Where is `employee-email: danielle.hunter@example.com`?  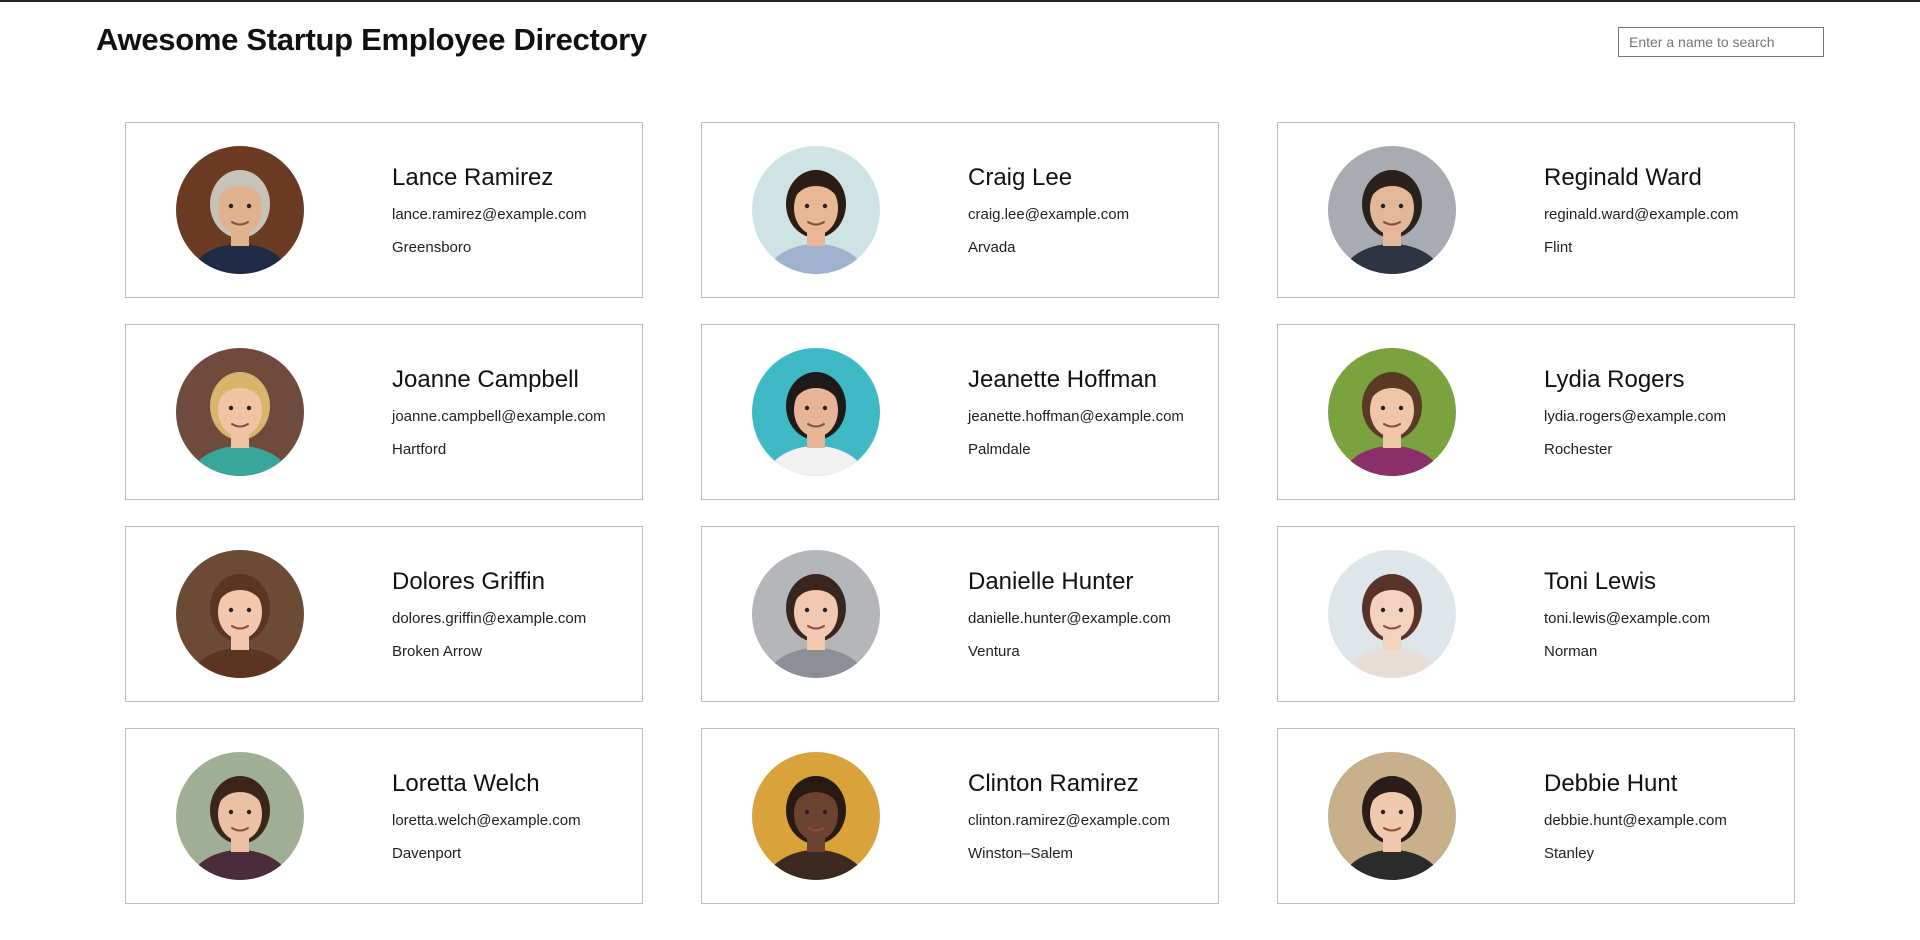
employee-email: danielle.hunter@example.com is located at coordinates (1069, 618).